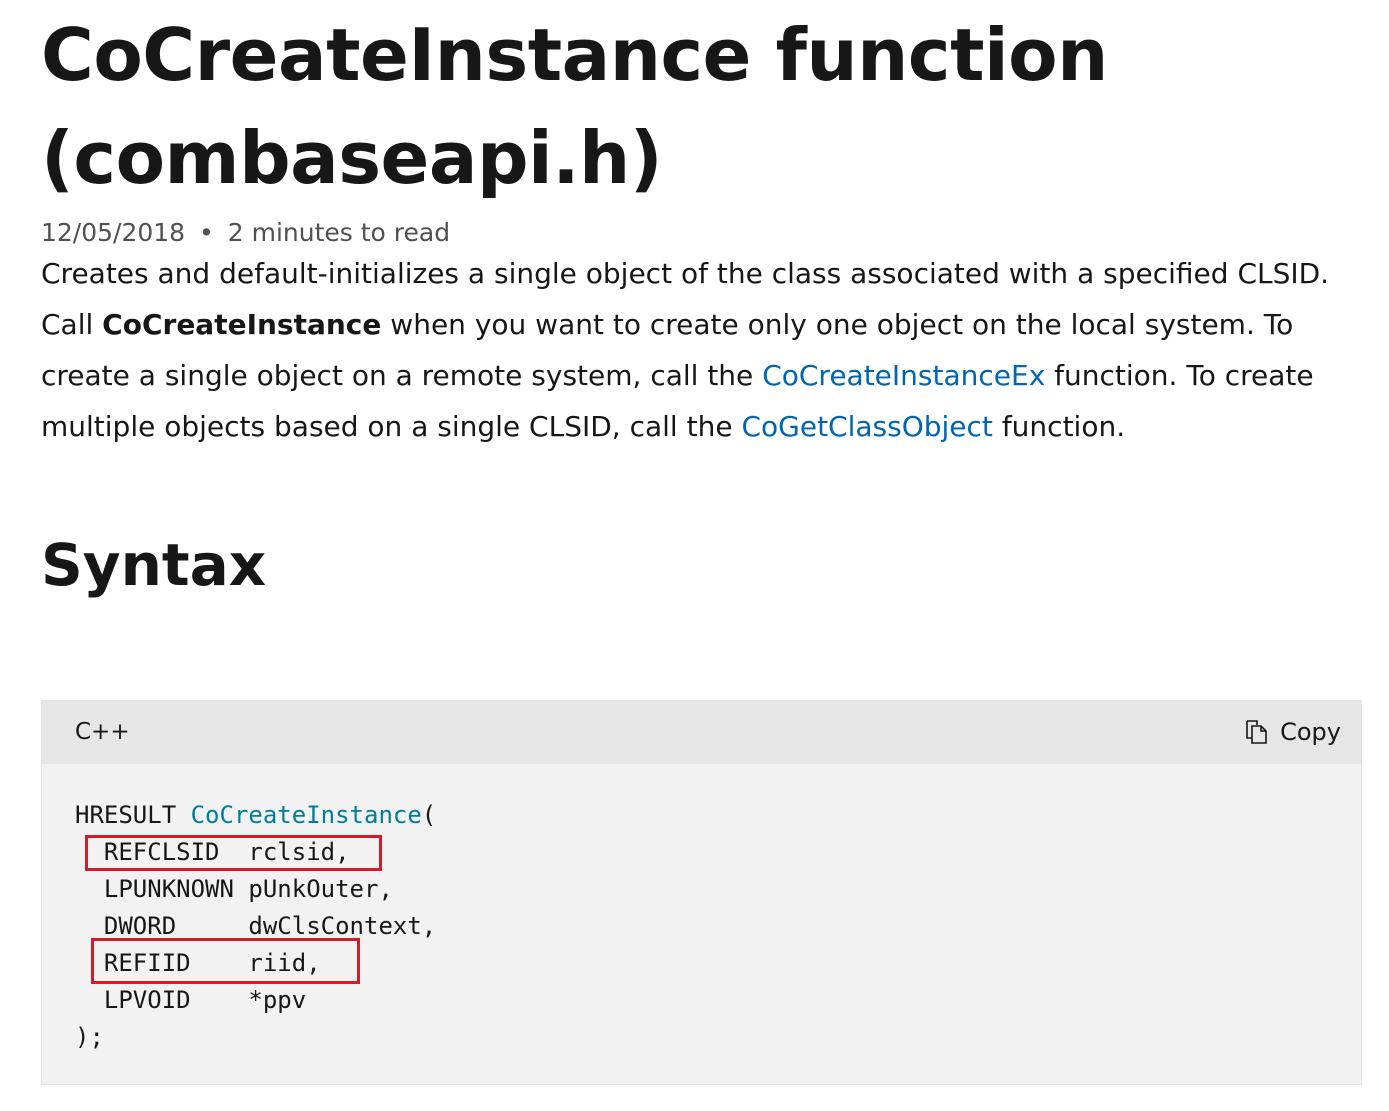 This screenshot has width=1389, height=1111. What do you see at coordinates (277, 1000) in the screenshot?
I see `code-param-name: *ppv` at bounding box center [277, 1000].